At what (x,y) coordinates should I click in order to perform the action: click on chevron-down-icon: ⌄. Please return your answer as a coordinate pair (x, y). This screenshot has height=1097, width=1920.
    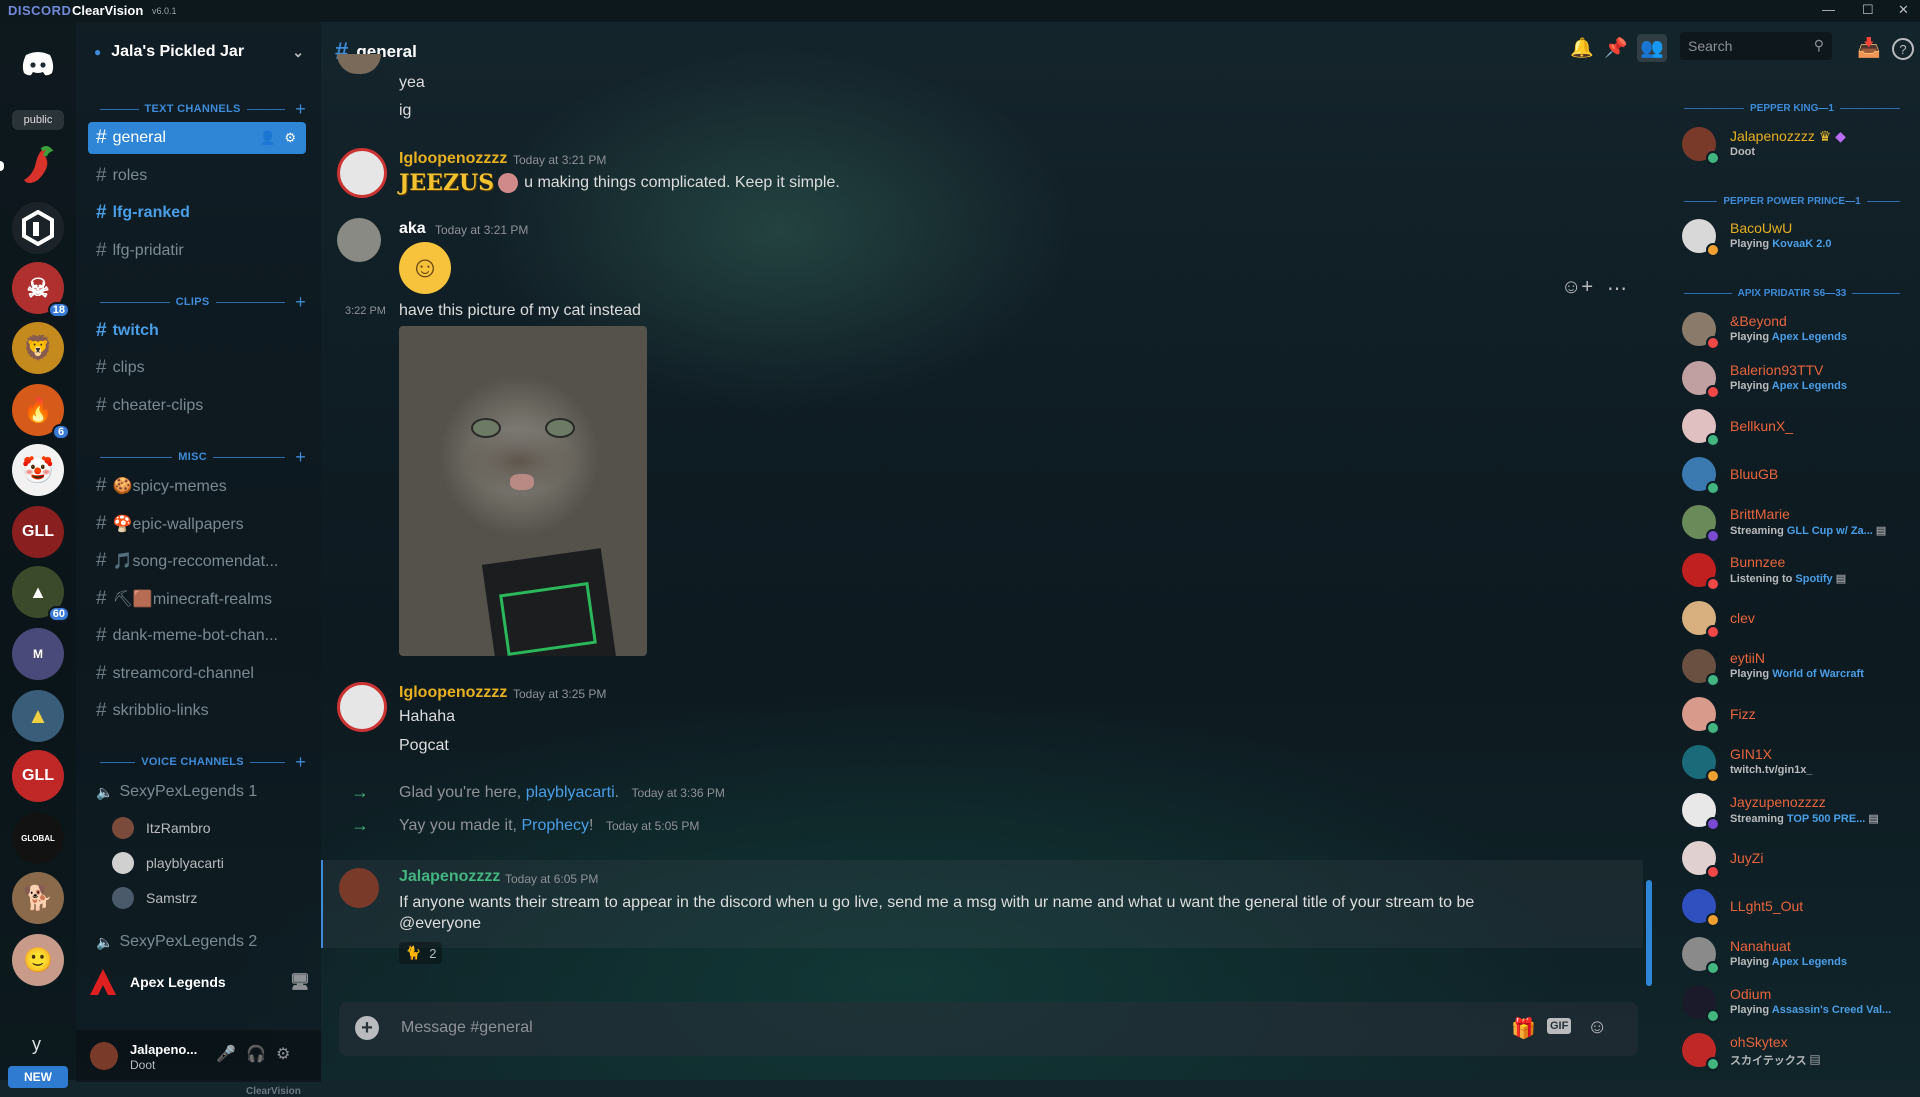
    Looking at the image, I should click on (298, 52).